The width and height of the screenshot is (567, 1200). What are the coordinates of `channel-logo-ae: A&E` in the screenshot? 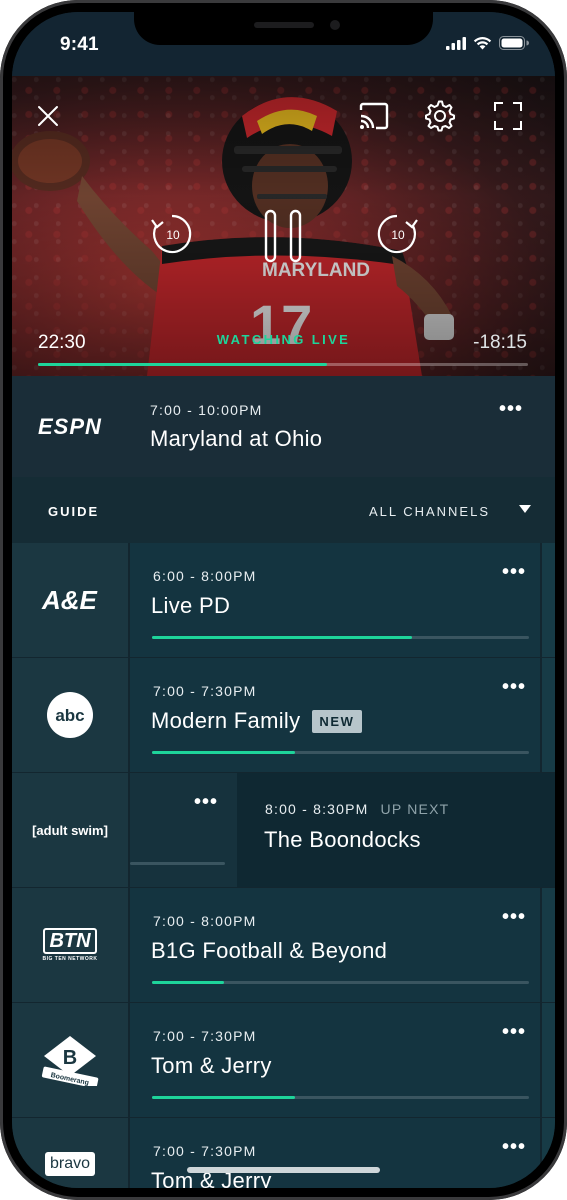 It's located at (70, 600).